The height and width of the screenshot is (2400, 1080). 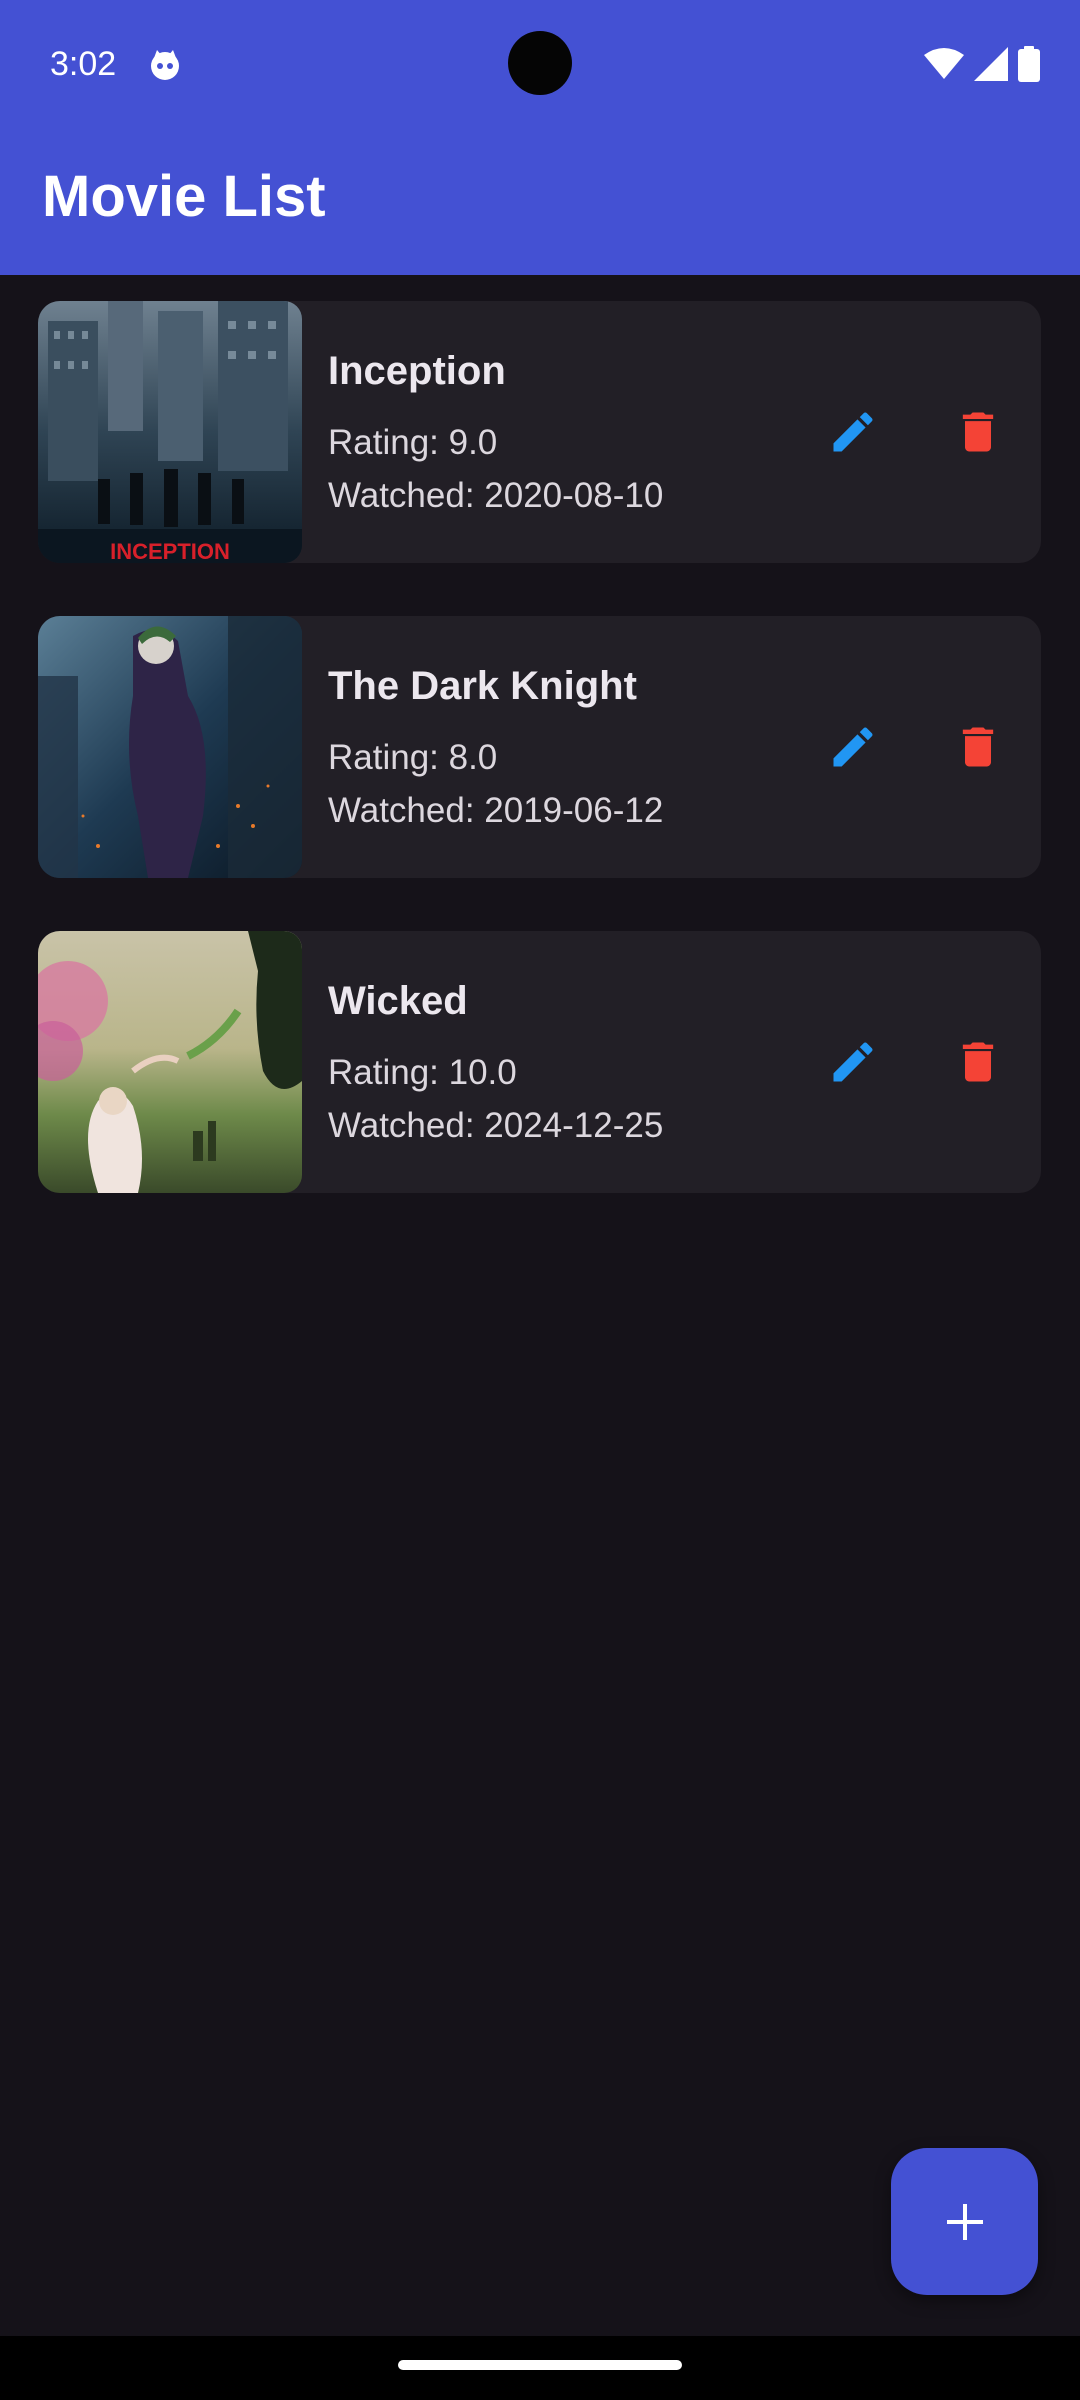 I want to click on app-bar: 3:02 Movie List, so click(x=540, y=137).